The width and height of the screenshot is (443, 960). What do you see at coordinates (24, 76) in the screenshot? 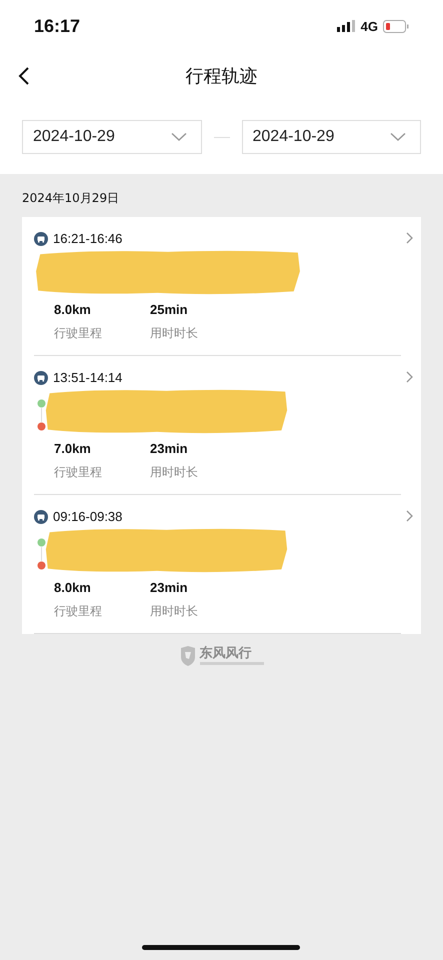
I see `back-button` at bounding box center [24, 76].